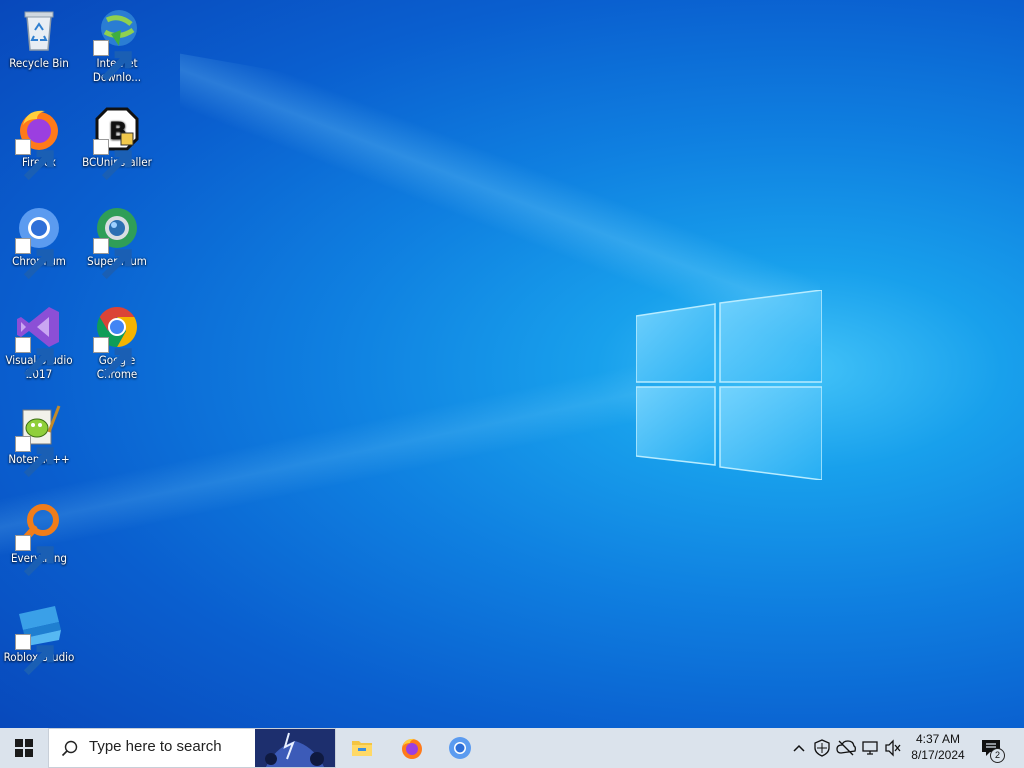 This screenshot has width=1024, height=768. I want to click on tray-security, so click(822, 748).